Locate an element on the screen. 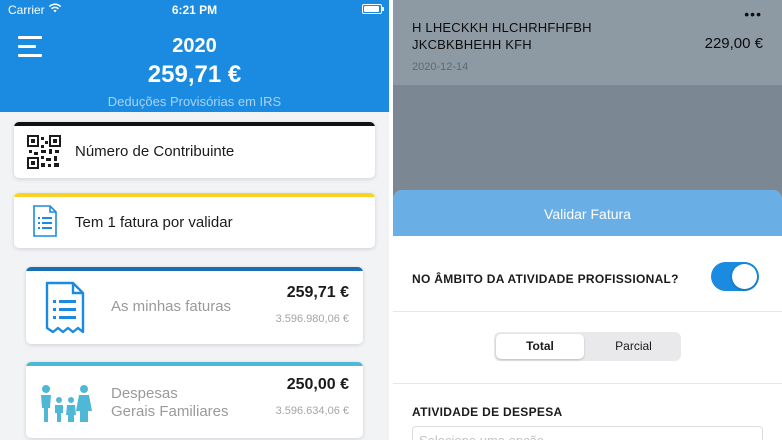 Image resolution: width=782 pixels, height=440 pixels. segment-parcial: Parcial is located at coordinates (633, 346).